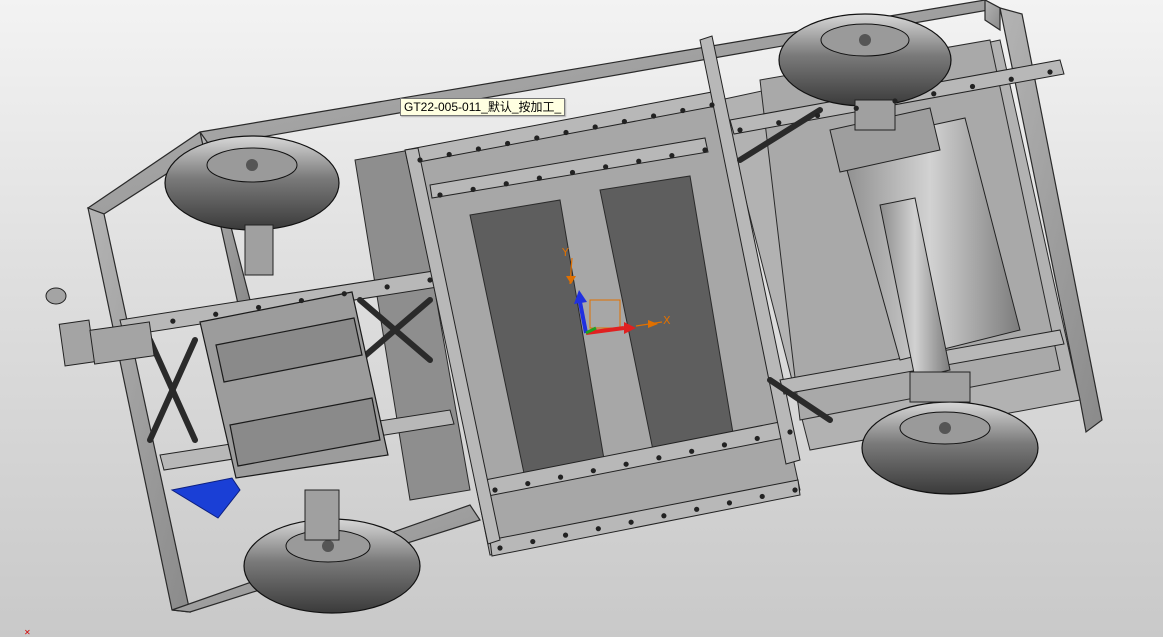  I want to click on highlighted-bracket, so click(205, 498).